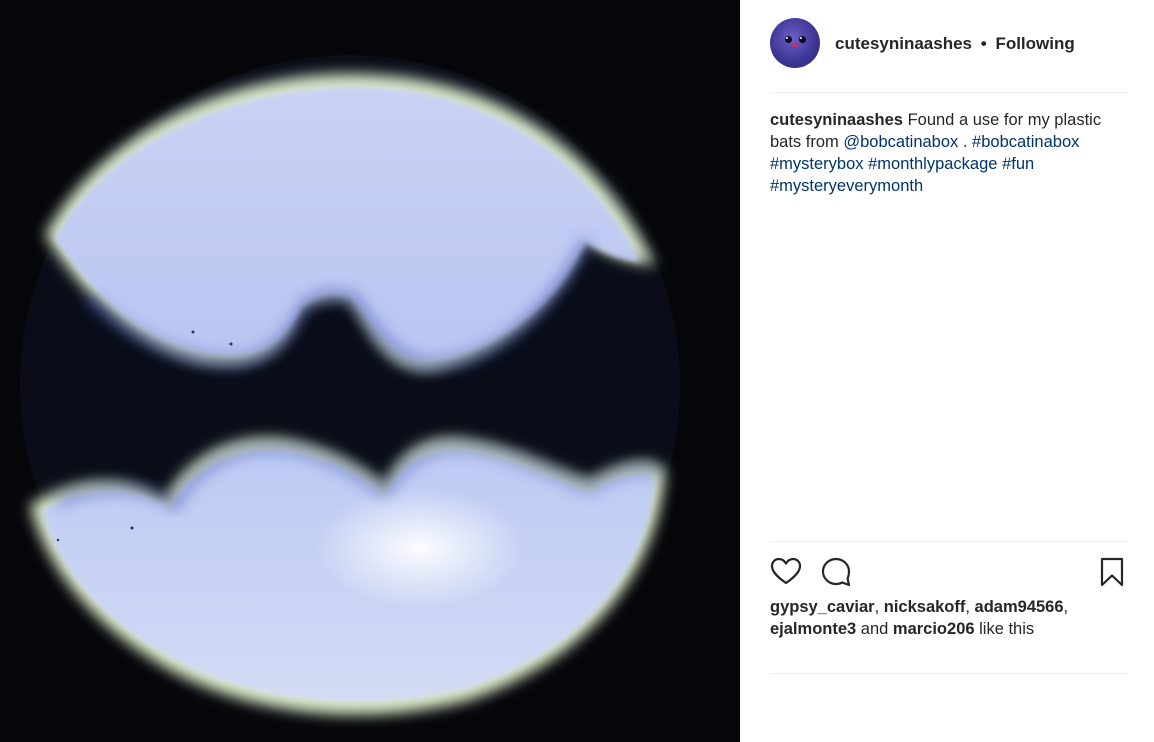 The width and height of the screenshot is (1154, 742). What do you see at coordinates (1018, 164) in the screenshot?
I see `hashtag-link: #fun` at bounding box center [1018, 164].